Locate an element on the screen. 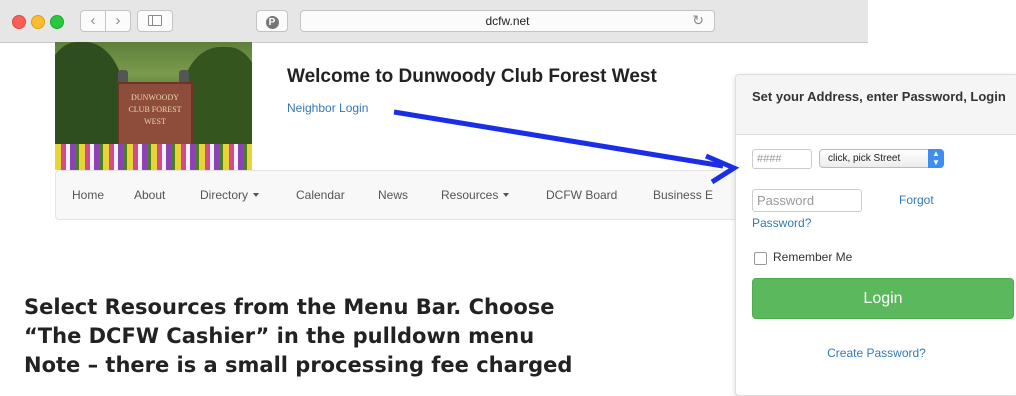 This screenshot has height=396, width=1016. nav-item-label: News is located at coordinates (393, 195).